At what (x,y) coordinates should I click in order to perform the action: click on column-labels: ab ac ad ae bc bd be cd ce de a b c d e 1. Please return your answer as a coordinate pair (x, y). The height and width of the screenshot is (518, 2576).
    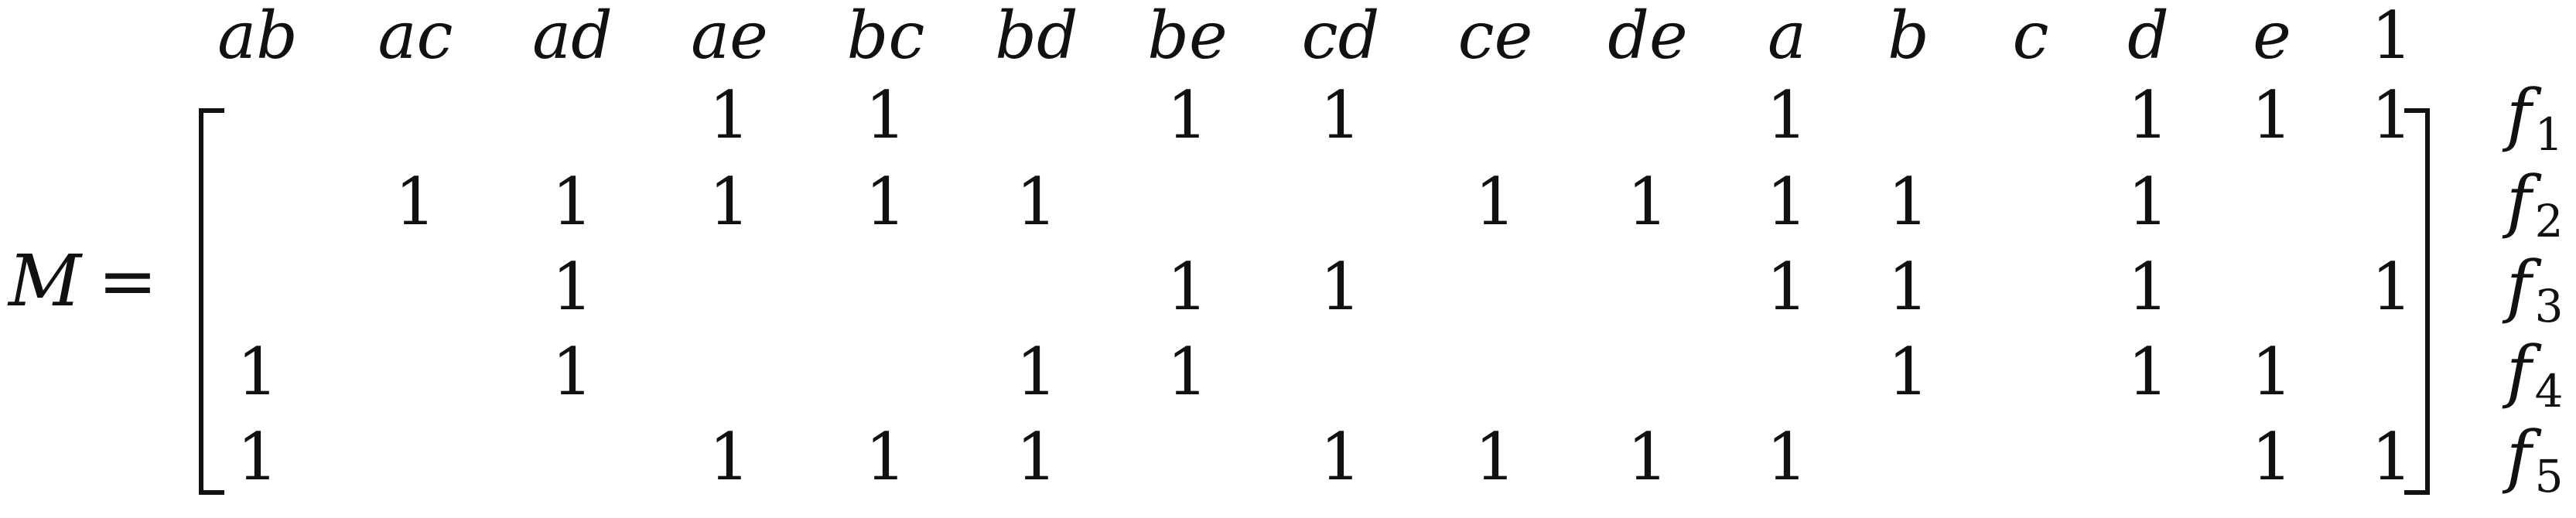
    Looking at the image, I should click on (1315, 36).